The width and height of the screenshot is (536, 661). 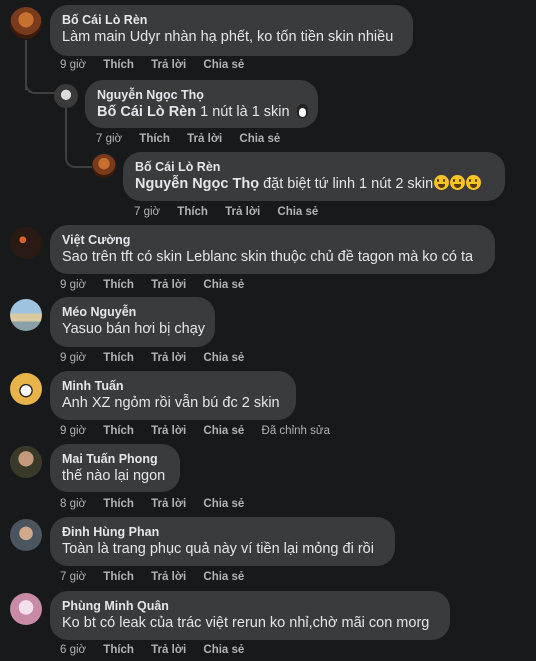 What do you see at coordinates (201, 95) in the screenshot?
I see `comment-author: Nguyễn Ngọc Thọ` at bounding box center [201, 95].